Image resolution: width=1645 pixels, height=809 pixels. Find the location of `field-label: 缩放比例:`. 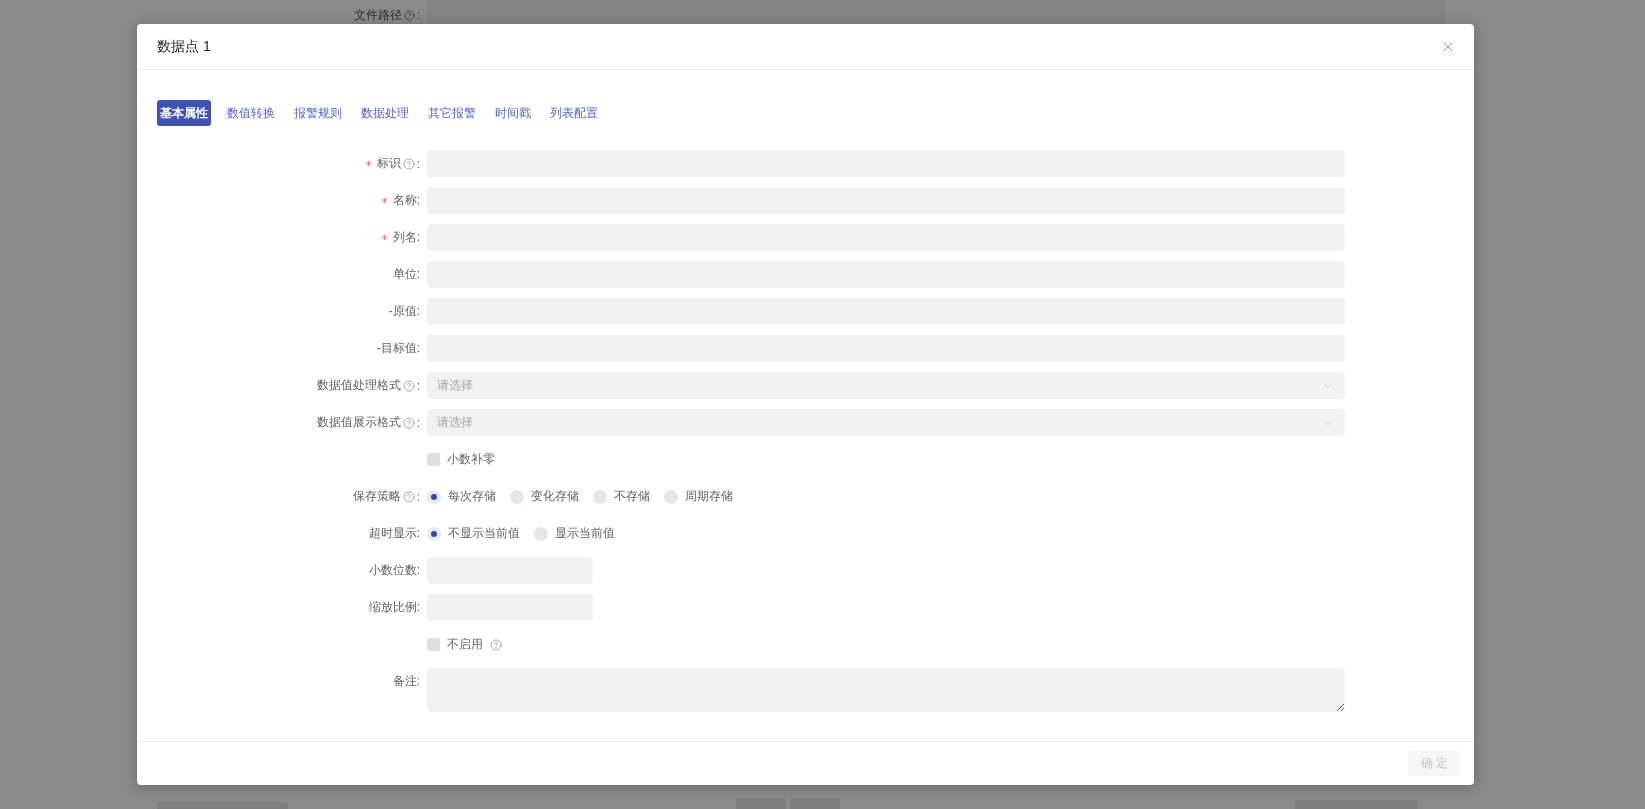

field-label: 缩放比例: is located at coordinates (394, 607).